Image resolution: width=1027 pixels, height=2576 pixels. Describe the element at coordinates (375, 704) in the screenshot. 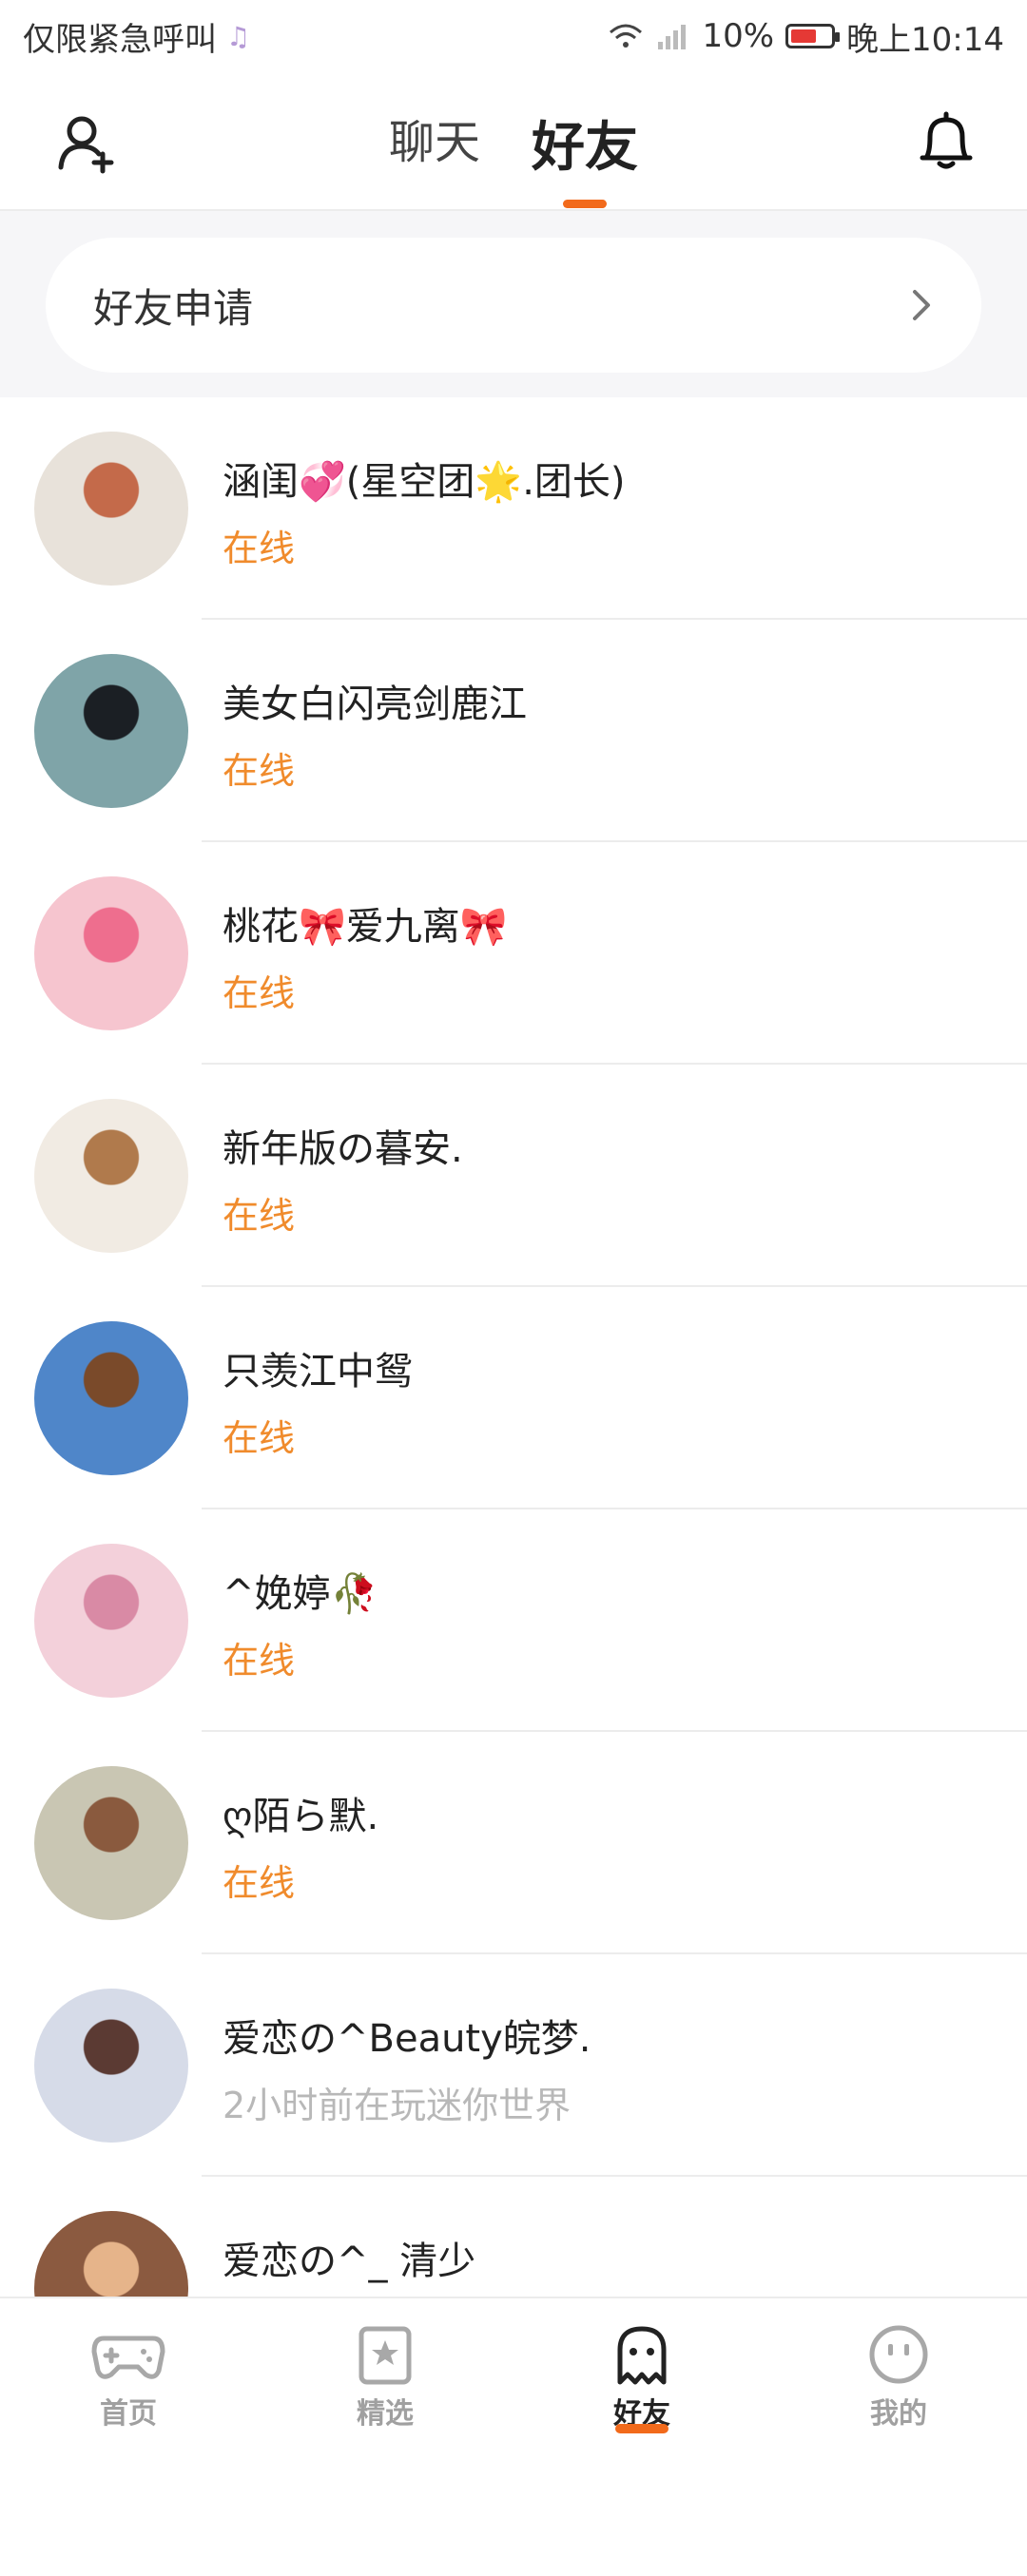

I see `friend-name: 美女白闪亮剑鹿江` at that location.